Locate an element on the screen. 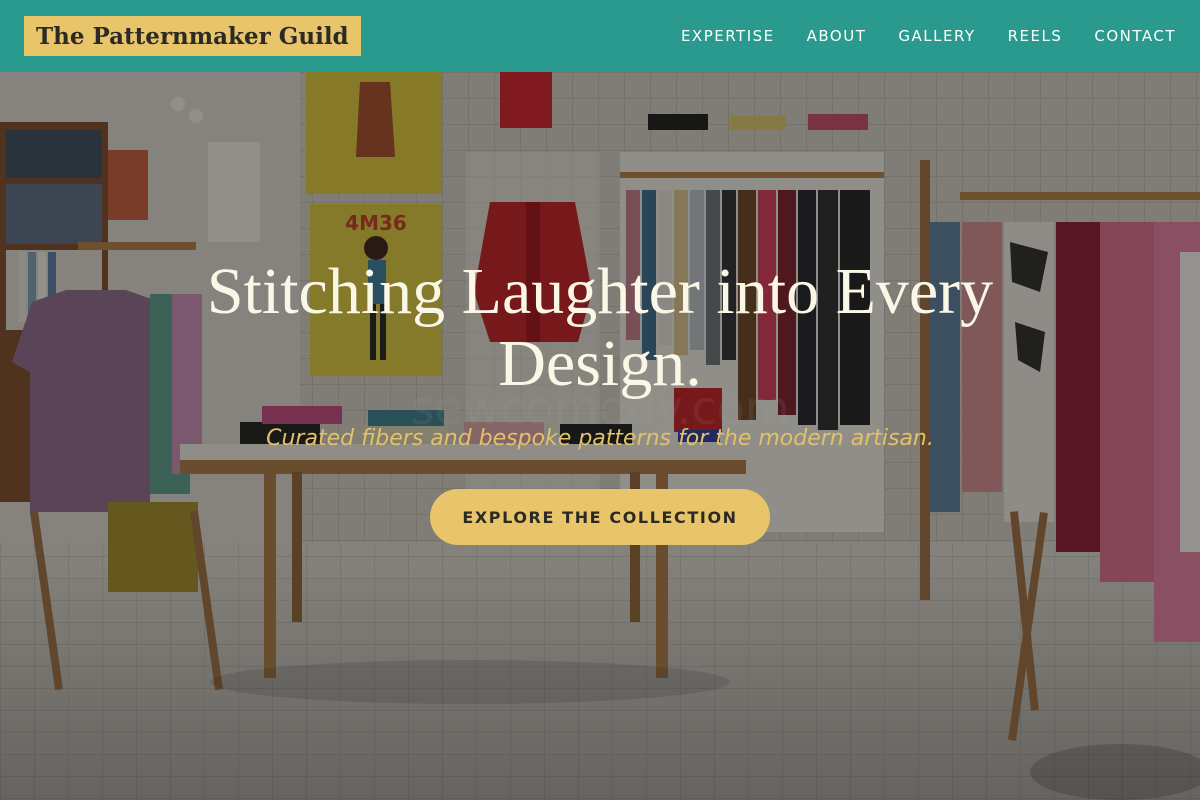  site-logo: The Patternmaker Guild is located at coordinates (192, 36).